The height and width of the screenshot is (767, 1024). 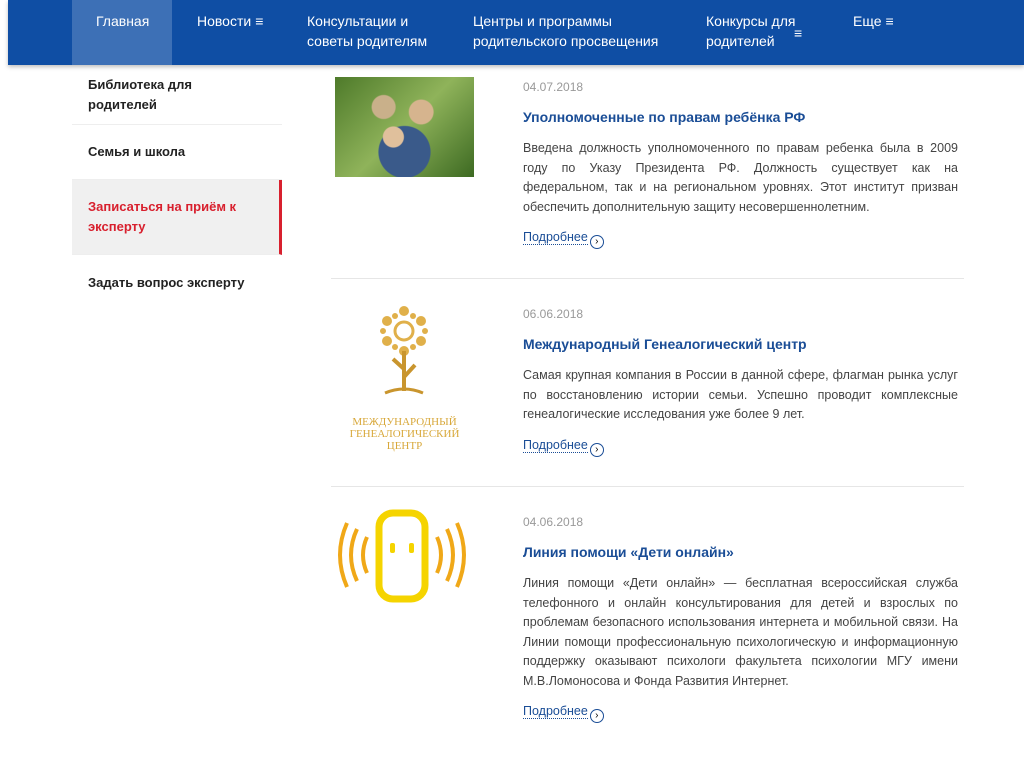 I want to click on news-date: 04.06.2018, so click(x=553, y=522).